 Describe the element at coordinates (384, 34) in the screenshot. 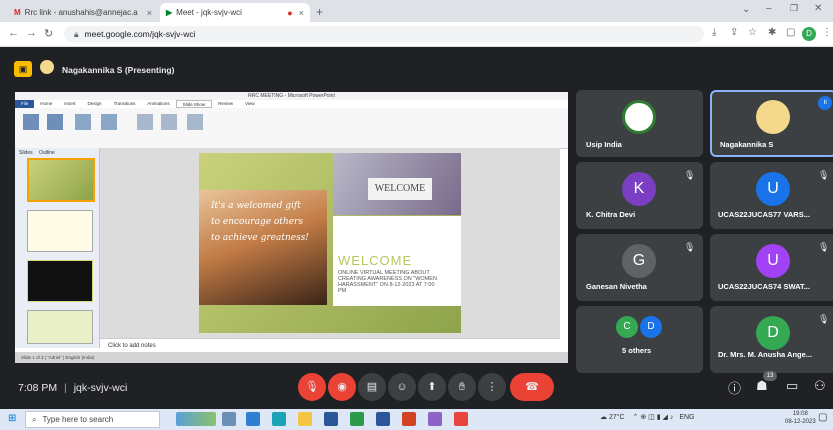

I see `url-input: 🔒︎ meet.google.com/jqk-svjv-wci` at that location.